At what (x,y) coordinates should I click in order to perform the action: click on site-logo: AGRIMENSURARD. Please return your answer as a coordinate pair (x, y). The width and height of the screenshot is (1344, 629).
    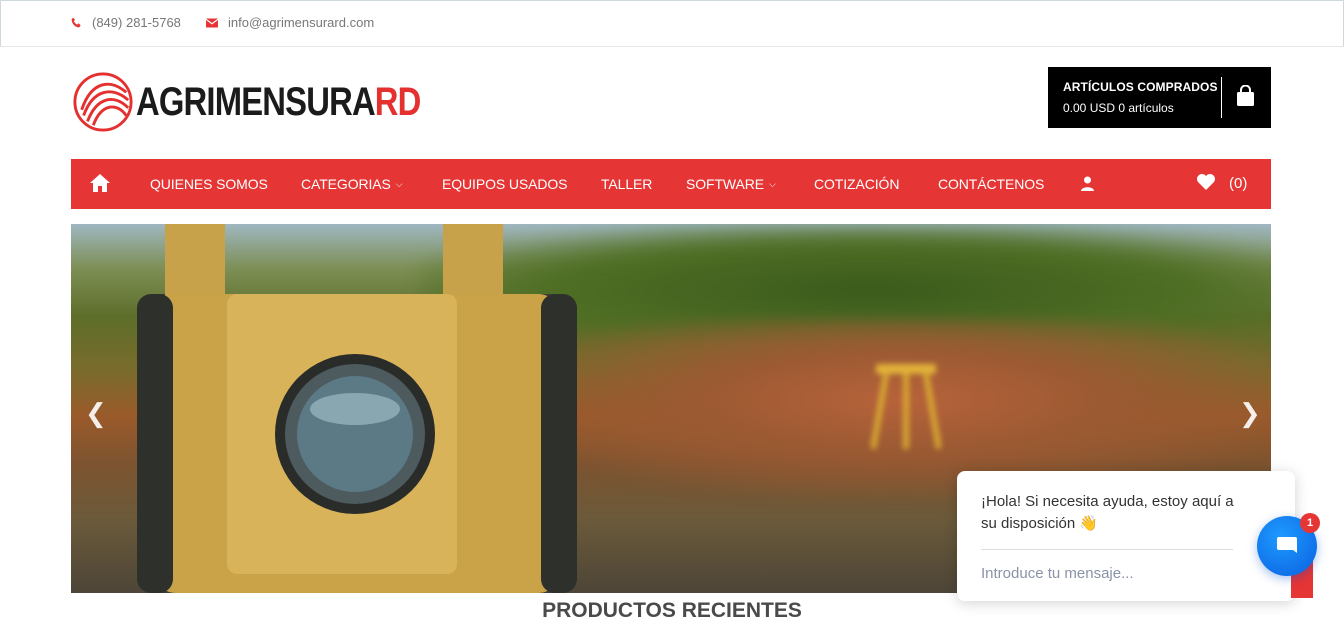
    Looking at the image, I should click on (277, 102).